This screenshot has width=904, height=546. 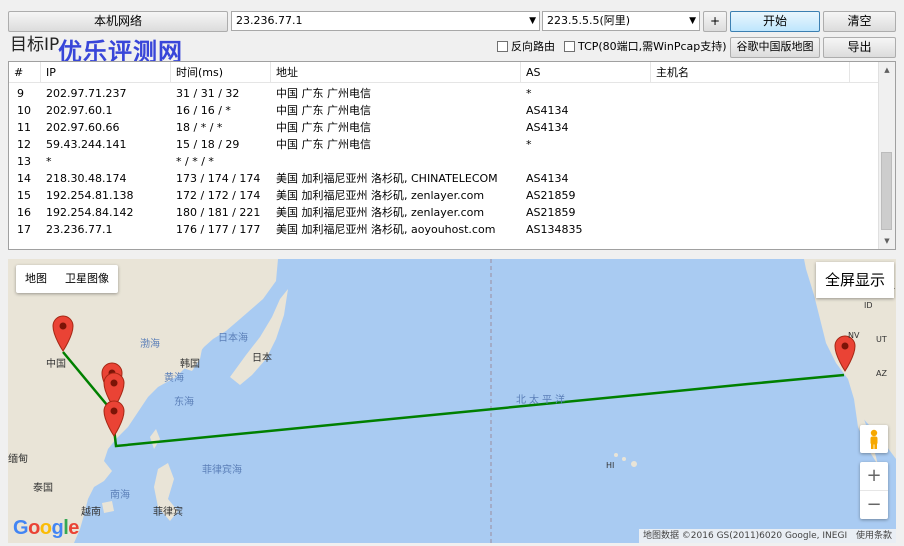 I want to click on cell-n: 16, so click(x=24, y=212).